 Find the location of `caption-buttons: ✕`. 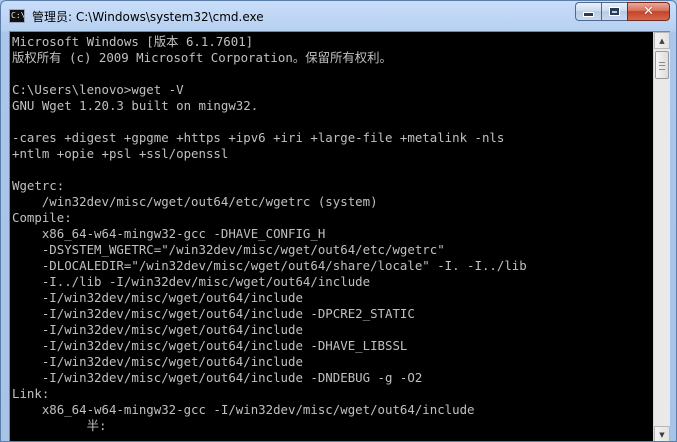

caption-buttons: ✕ is located at coordinates (622, 11).